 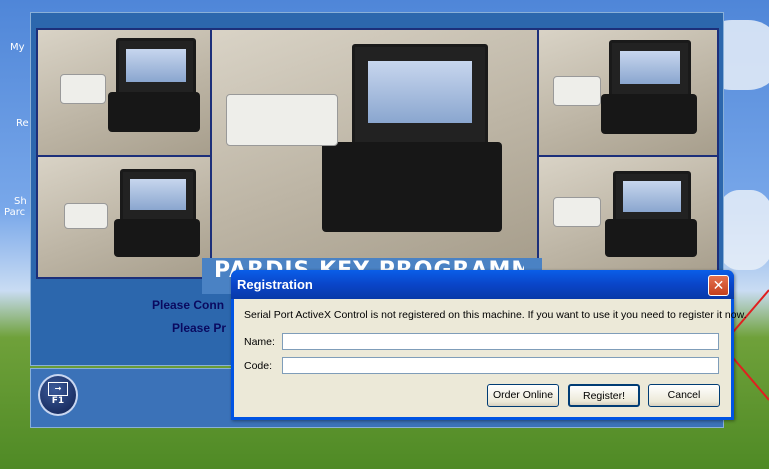 What do you see at coordinates (604, 395) in the screenshot?
I see `register-button: Register!` at bounding box center [604, 395].